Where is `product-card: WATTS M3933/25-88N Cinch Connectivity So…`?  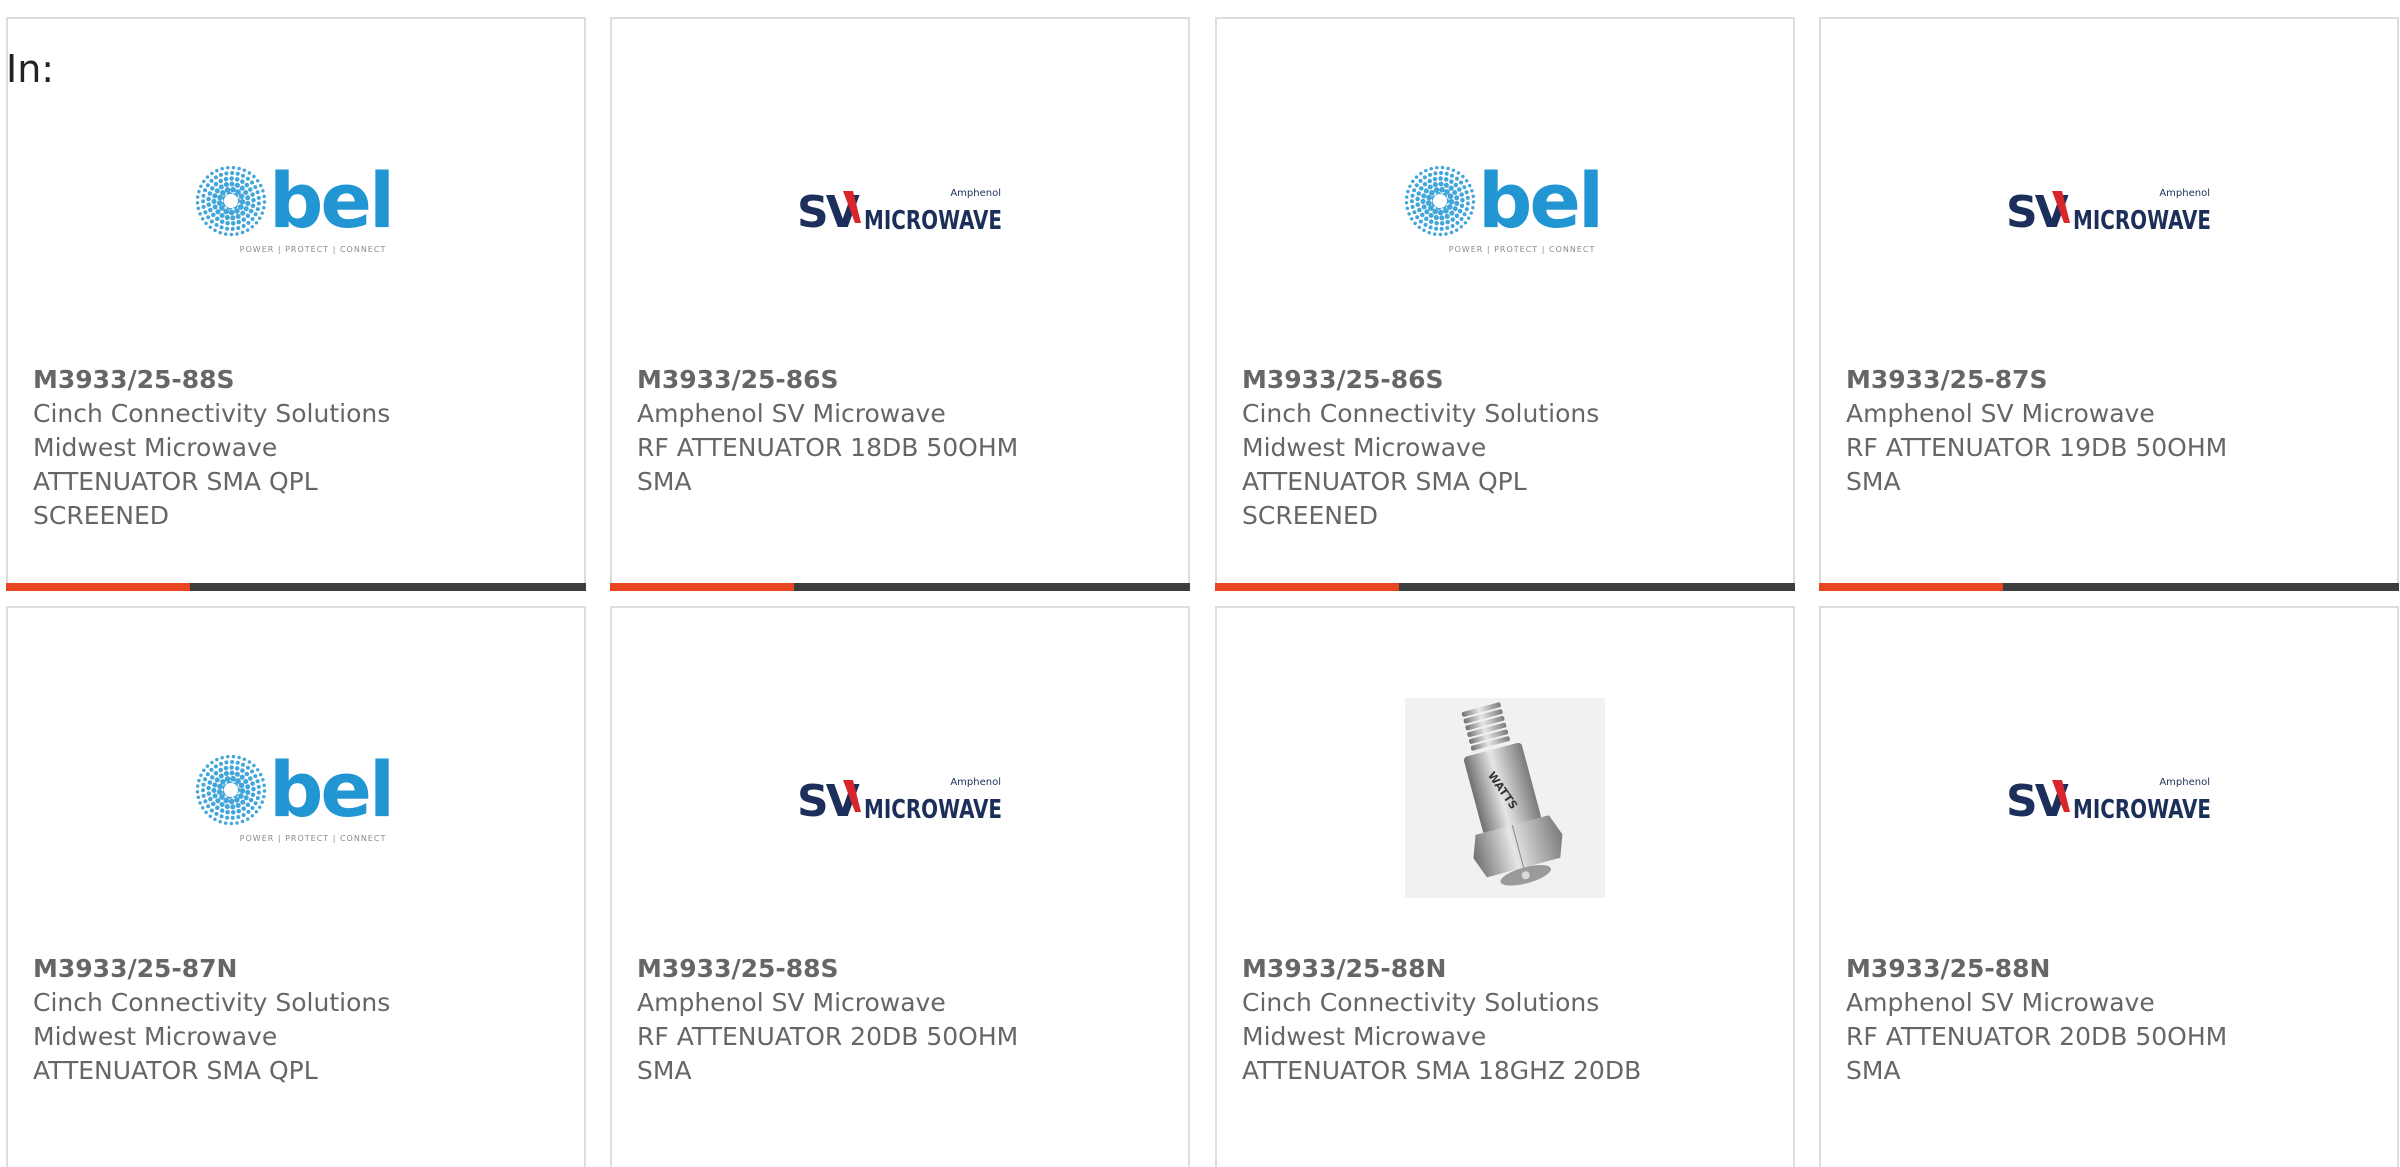 product-card: WATTS M3933/25-88N Cinch Connectivity So… is located at coordinates (1505, 886).